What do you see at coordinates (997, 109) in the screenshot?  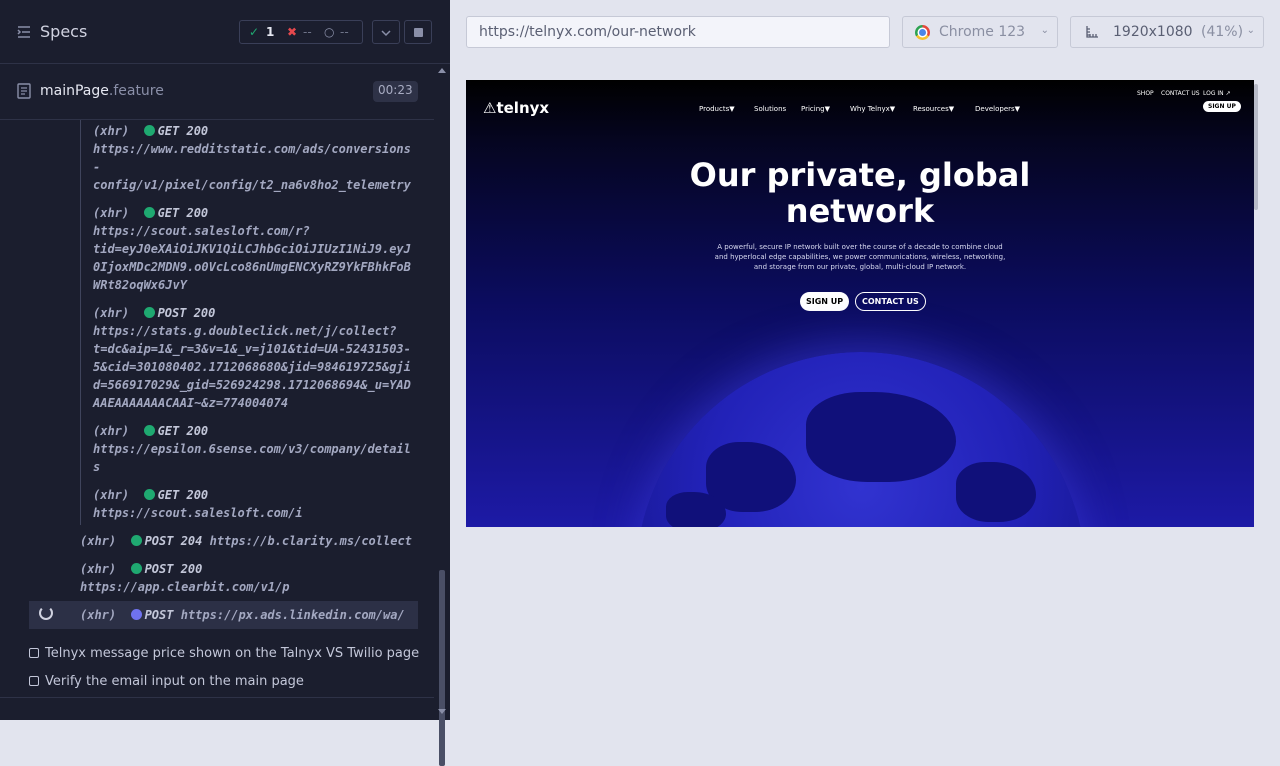 I see `nav-developers: Developers▼` at bounding box center [997, 109].